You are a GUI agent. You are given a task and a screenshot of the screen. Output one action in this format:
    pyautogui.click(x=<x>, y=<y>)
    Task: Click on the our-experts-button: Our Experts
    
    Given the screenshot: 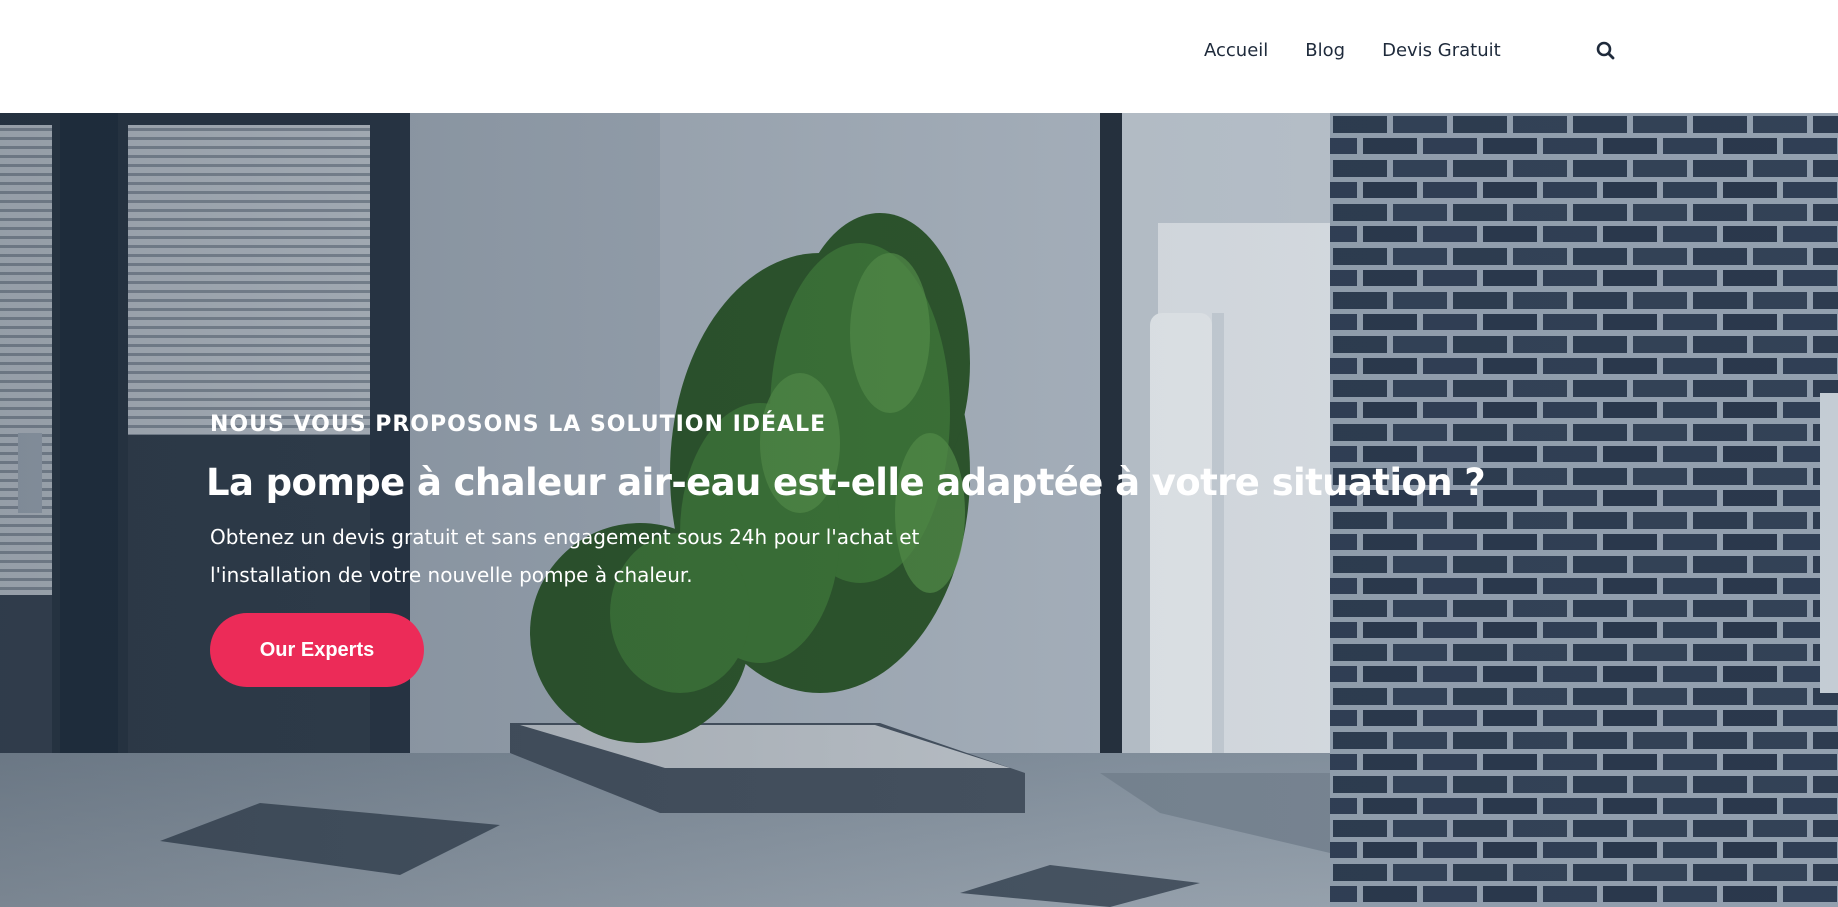 What is the action you would take?
    pyautogui.click(x=317, y=650)
    